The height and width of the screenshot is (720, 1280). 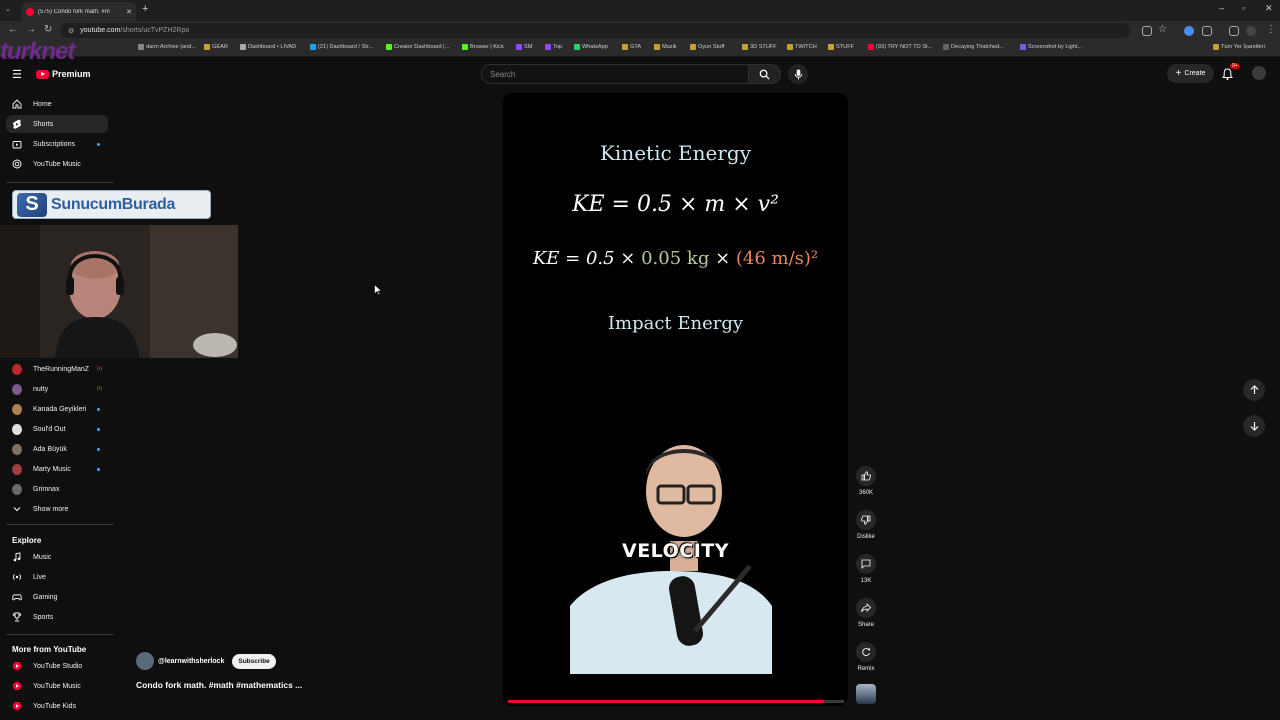 I want to click on dislike-button: Dislike, so click(x=866, y=525).